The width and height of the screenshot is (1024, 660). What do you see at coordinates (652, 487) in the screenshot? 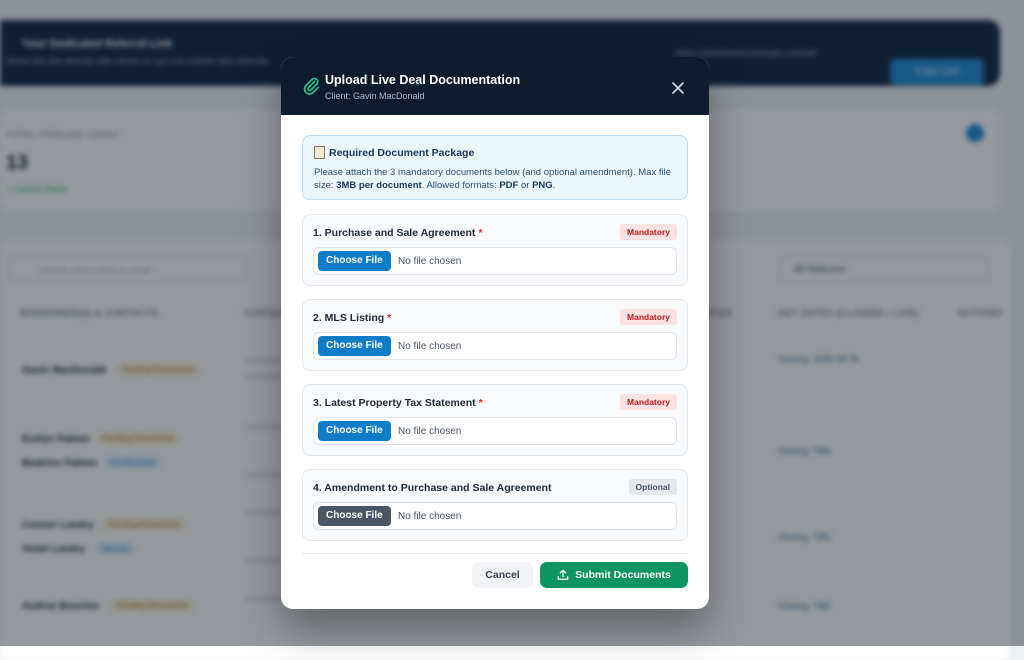
I see `optional-badge: Optional` at bounding box center [652, 487].